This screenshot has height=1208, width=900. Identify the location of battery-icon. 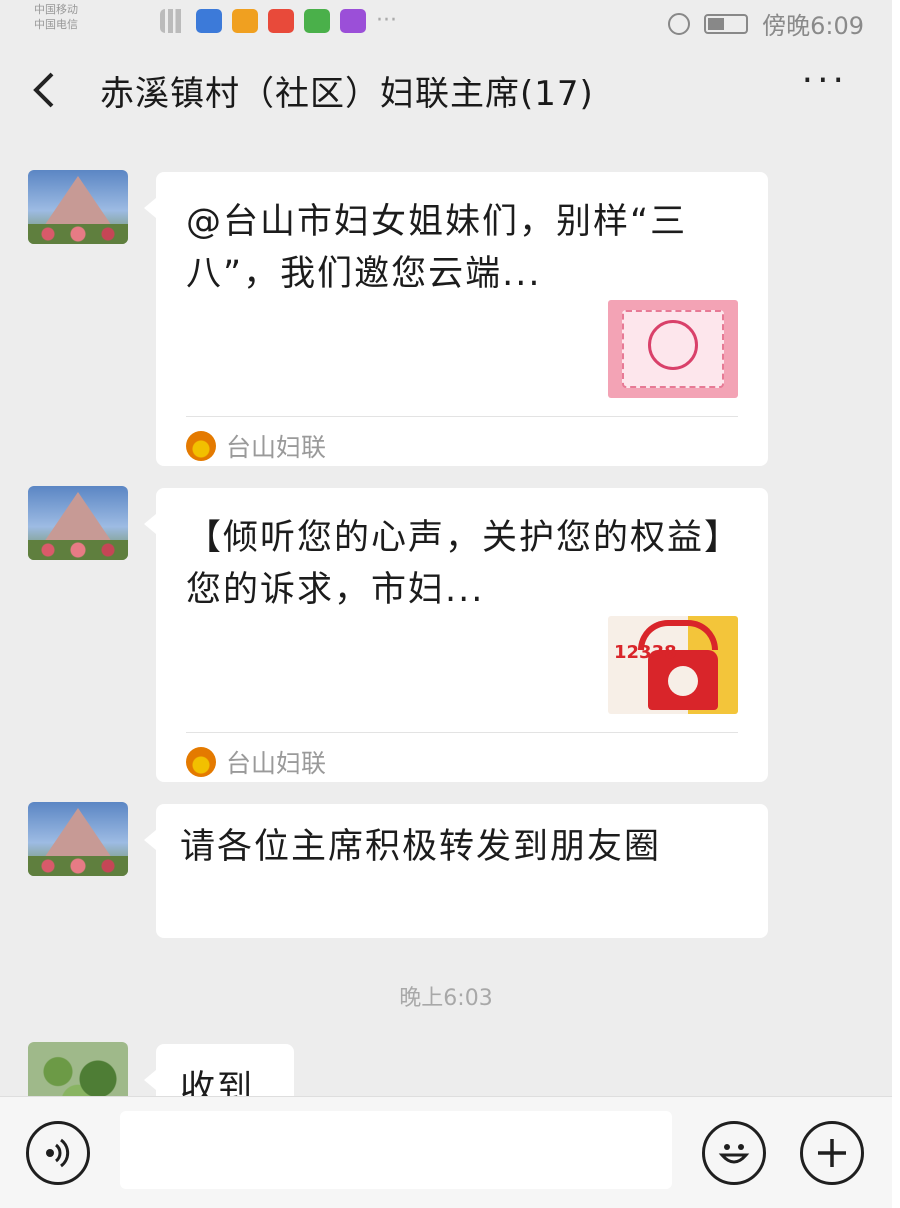
(726, 23).